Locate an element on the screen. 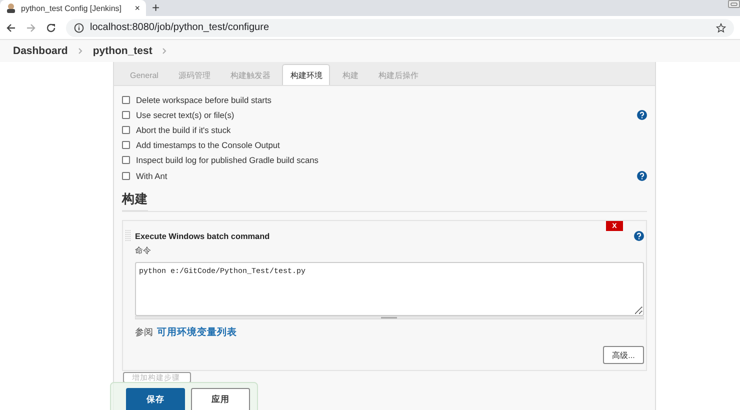 The image size is (740, 410). back-icon is located at coordinates (11, 27).